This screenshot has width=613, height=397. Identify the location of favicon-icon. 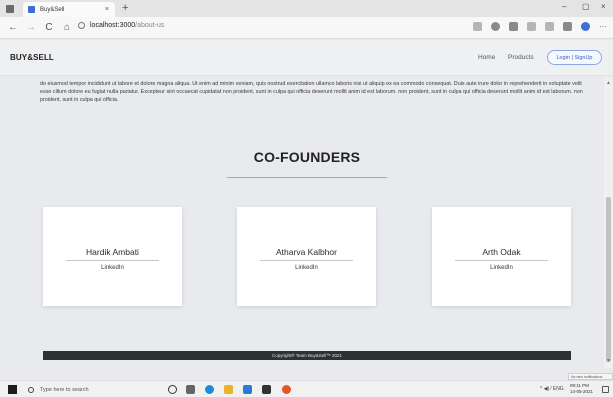
(31, 9).